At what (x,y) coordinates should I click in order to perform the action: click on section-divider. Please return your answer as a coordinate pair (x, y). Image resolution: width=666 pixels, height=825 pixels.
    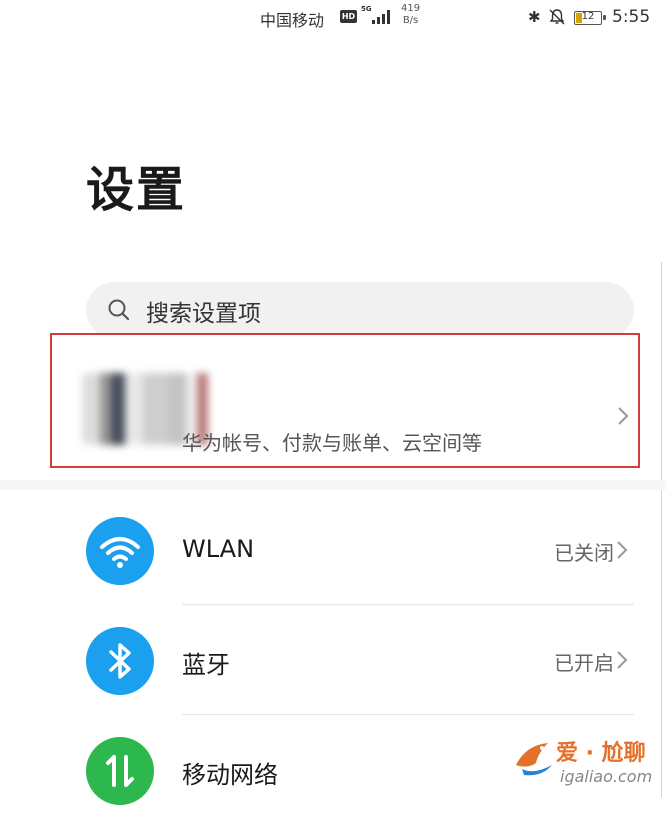
    Looking at the image, I should click on (333, 485).